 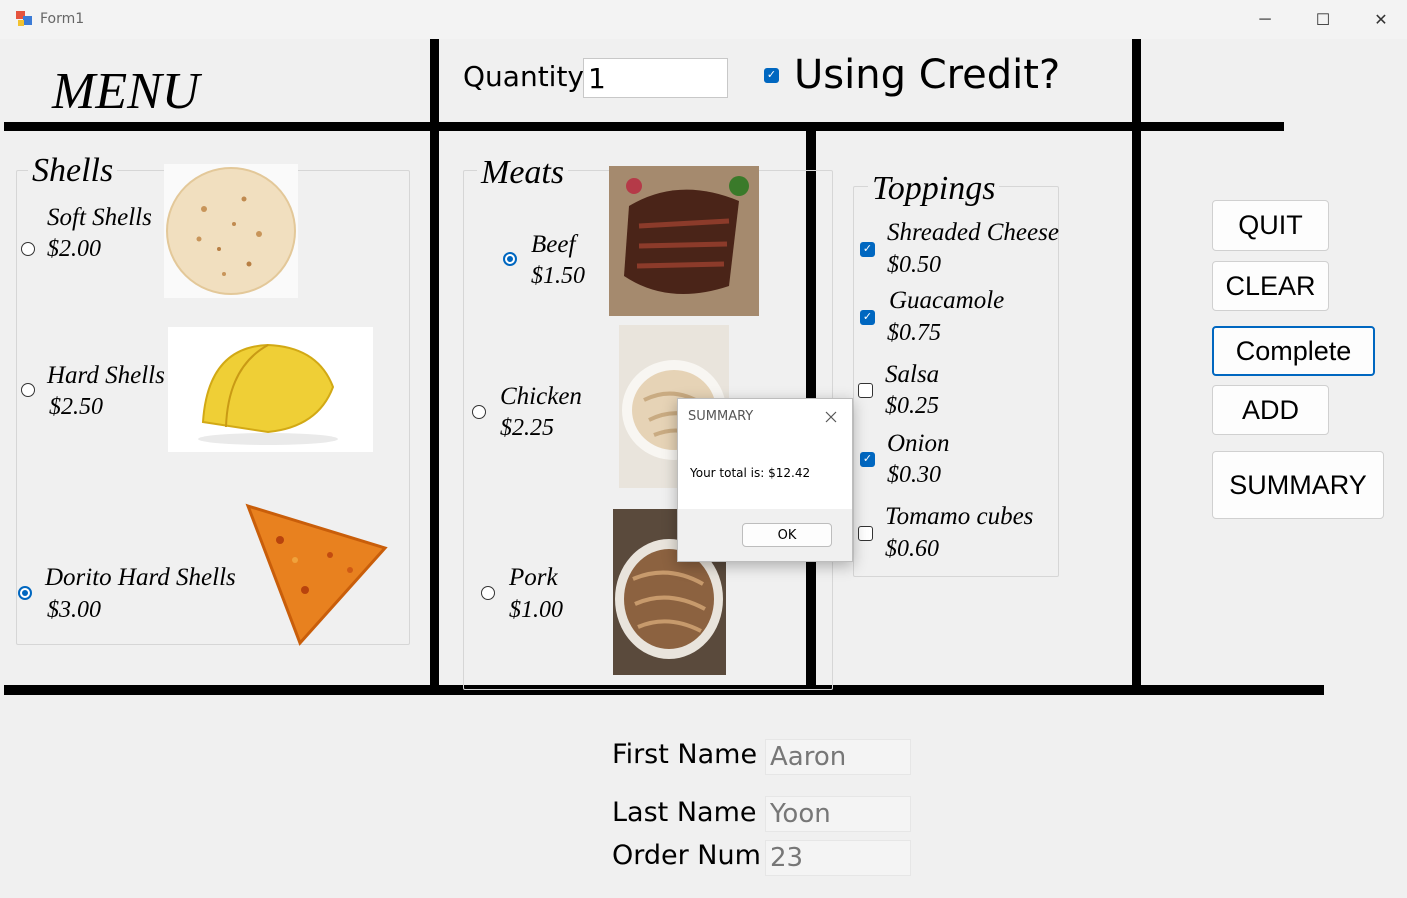 What do you see at coordinates (510, 259) in the screenshot?
I see `beef-radio` at bounding box center [510, 259].